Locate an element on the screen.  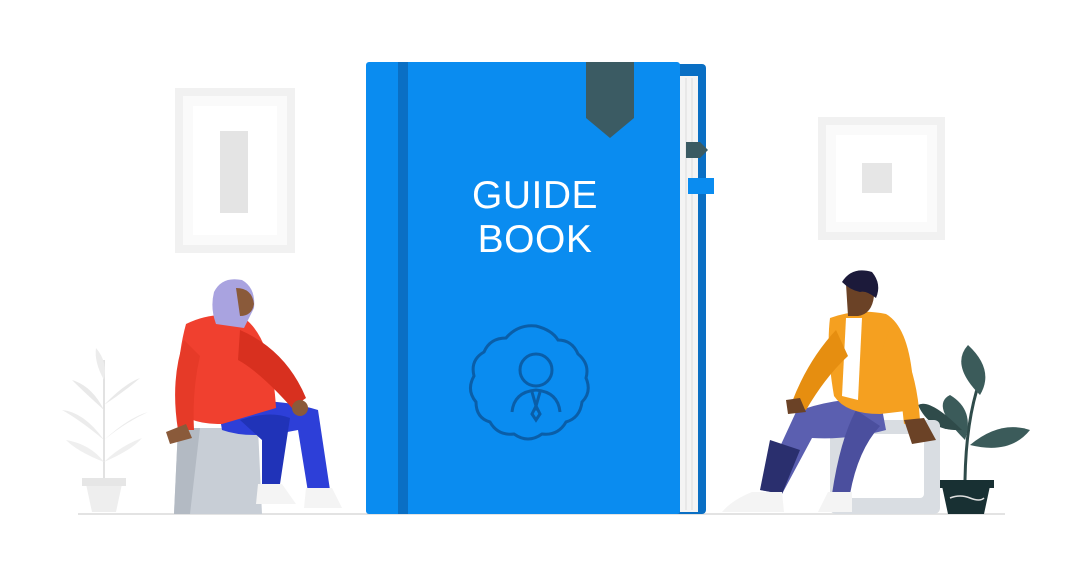
book-tab-blue is located at coordinates (701, 186).